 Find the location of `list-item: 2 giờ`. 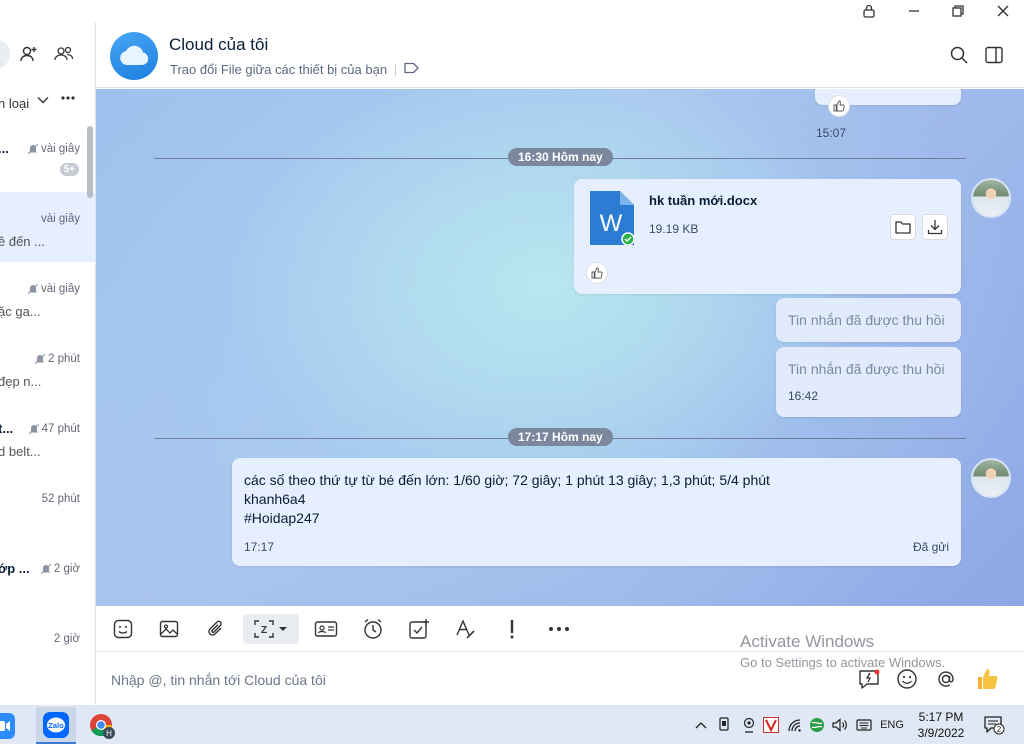

list-item: 2 giờ is located at coordinates (47, 647).